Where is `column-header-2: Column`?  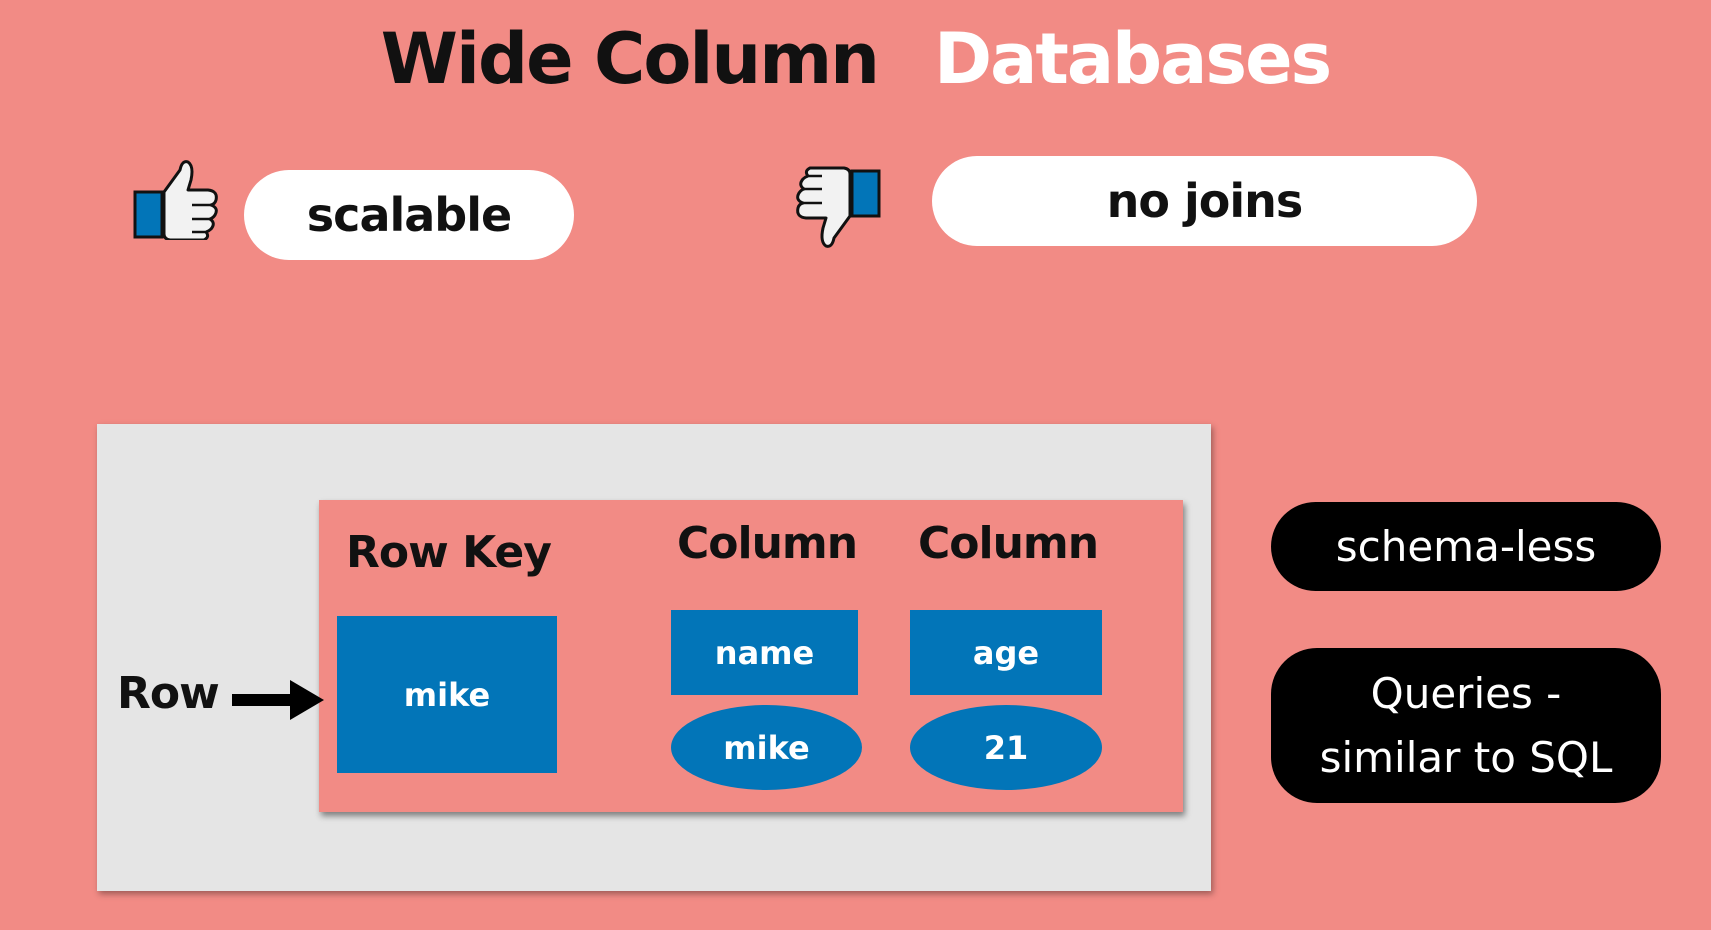
column-header-2: Column is located at coordinates (1008, 543).